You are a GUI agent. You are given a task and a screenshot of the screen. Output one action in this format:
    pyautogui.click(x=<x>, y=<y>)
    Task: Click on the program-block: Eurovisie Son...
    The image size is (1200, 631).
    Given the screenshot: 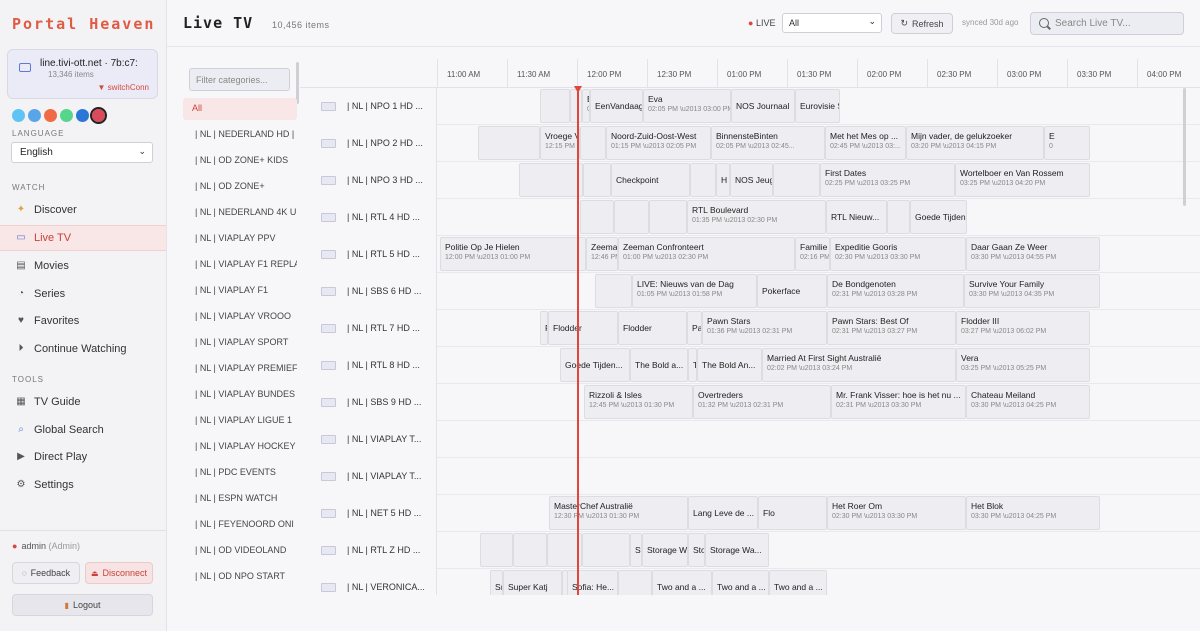 What is the action you would take?
    pyautogui.click(x=817, y=106)
    